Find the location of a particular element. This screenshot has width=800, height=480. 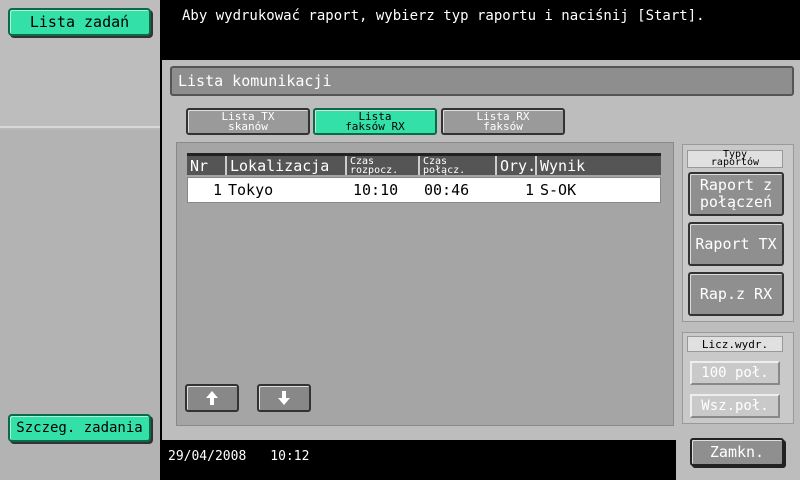

time-text: 10:12 is located at coordinates (290, 456).